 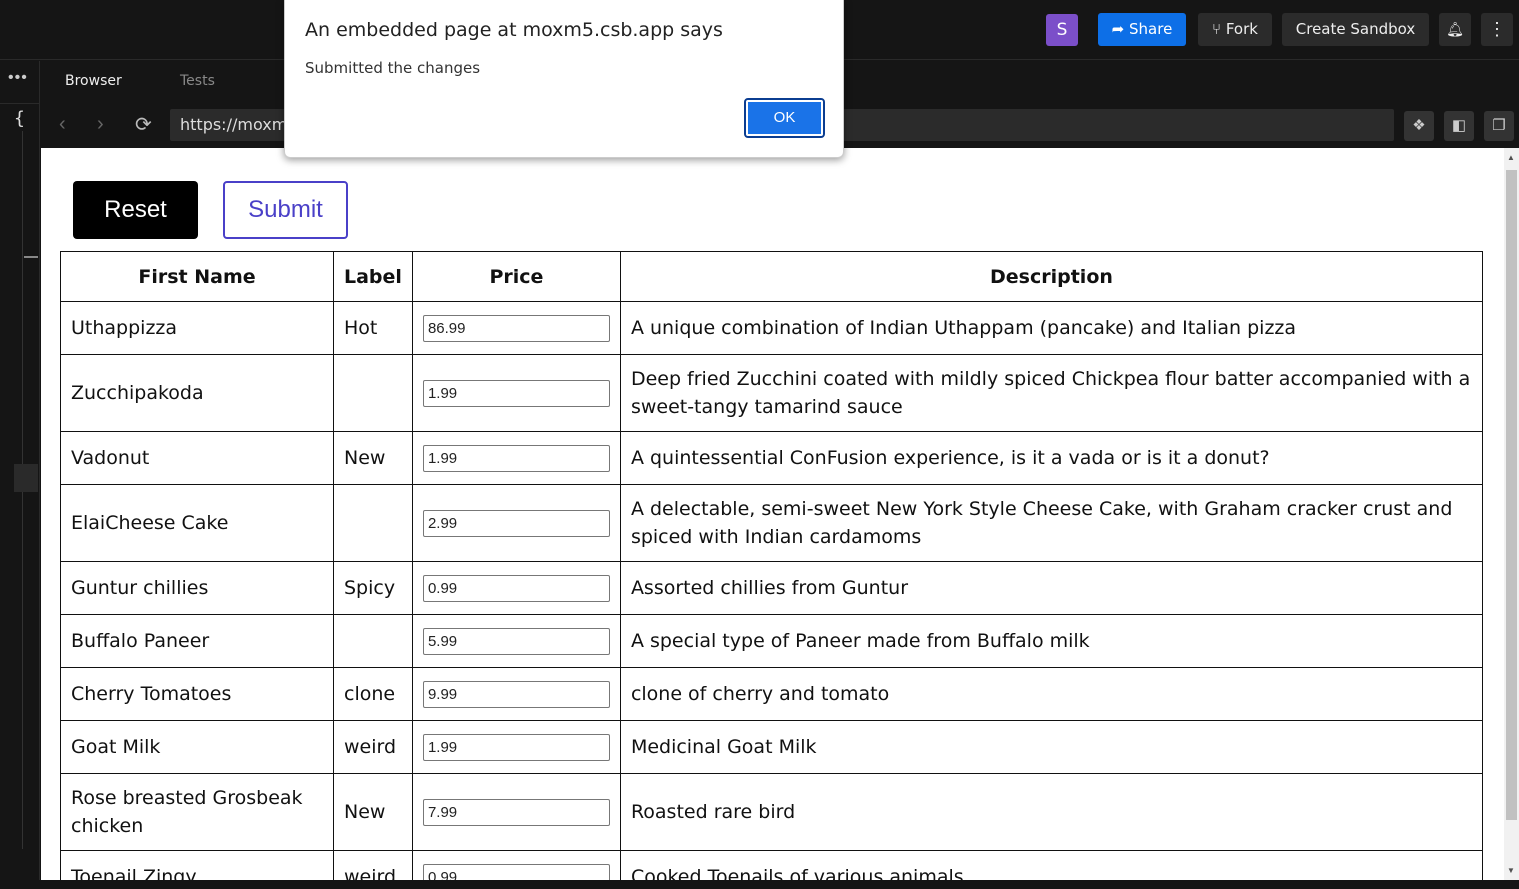 What do you see at coordinates (135, 210) in the screenshot?
I see `reset-button: Reset` at bounding box center [135, 210].